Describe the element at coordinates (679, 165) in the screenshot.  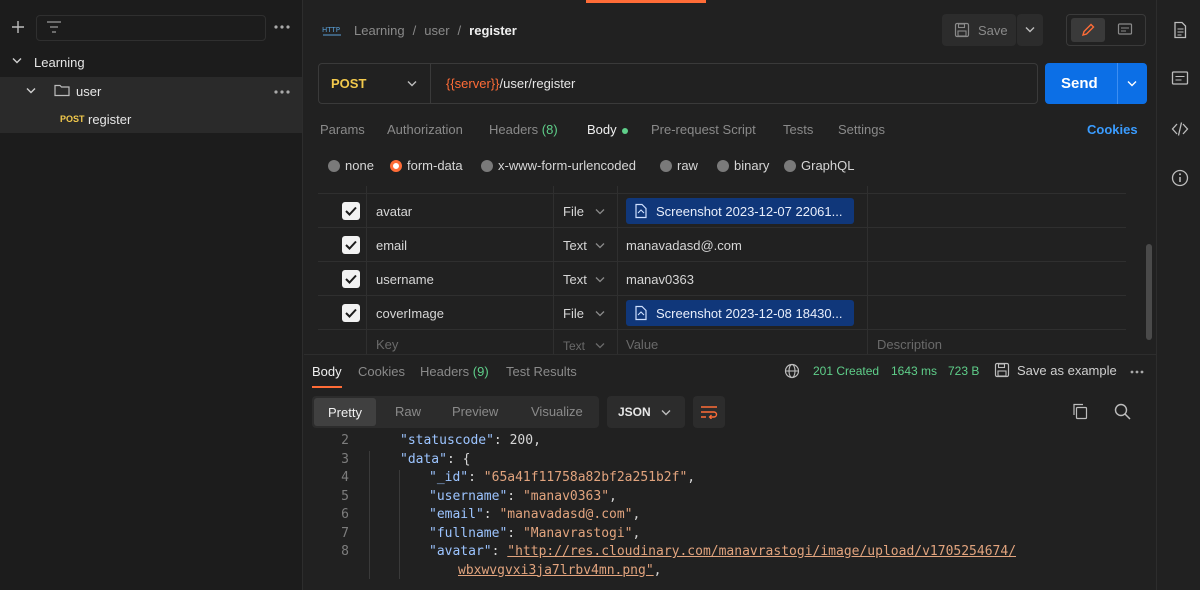
I see `radio-raw: raw` at that location.